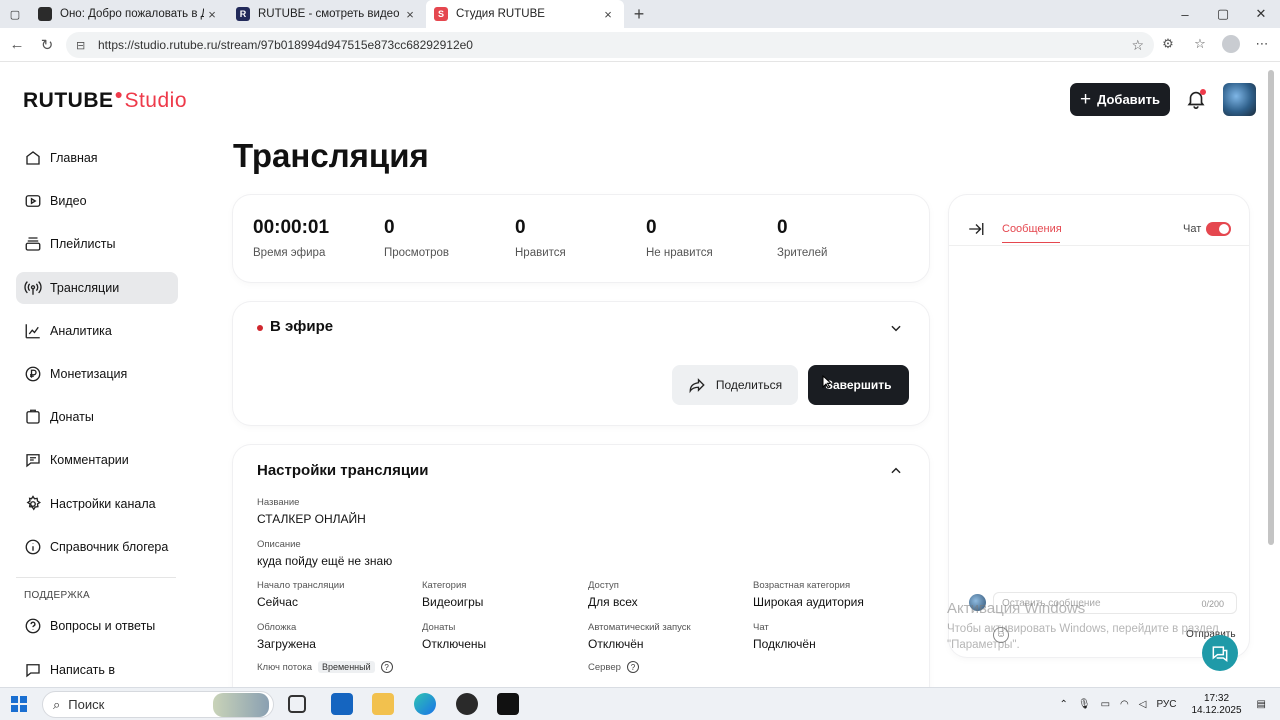  Describe the element at coordinates (158, 704) in the screenshot. I see `taskbar-search: ⌕ Поиск` at that location.